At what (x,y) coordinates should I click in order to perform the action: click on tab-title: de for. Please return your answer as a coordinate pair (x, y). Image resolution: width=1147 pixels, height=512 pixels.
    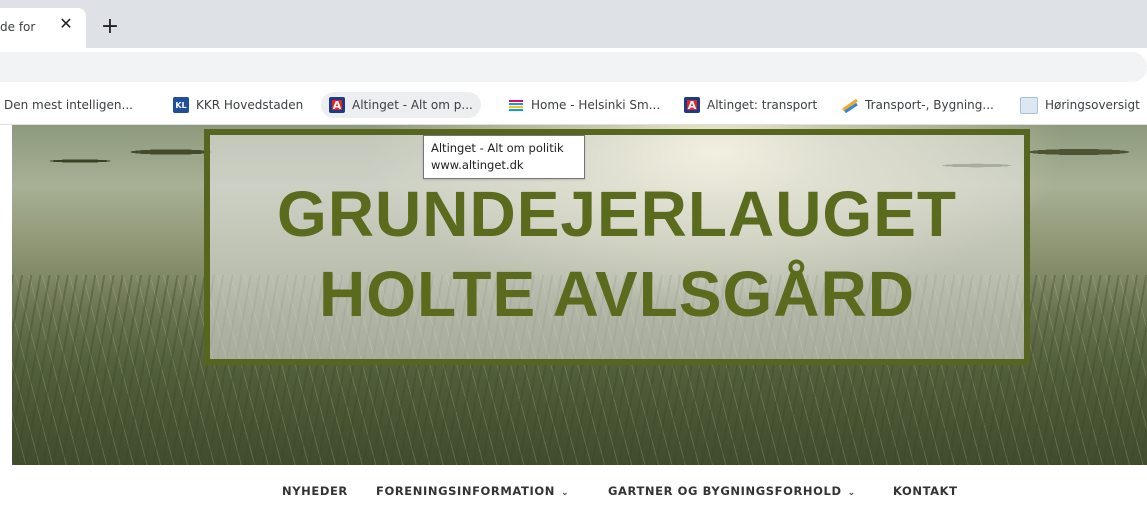
    Looking at the image, I should click on (18, 27).